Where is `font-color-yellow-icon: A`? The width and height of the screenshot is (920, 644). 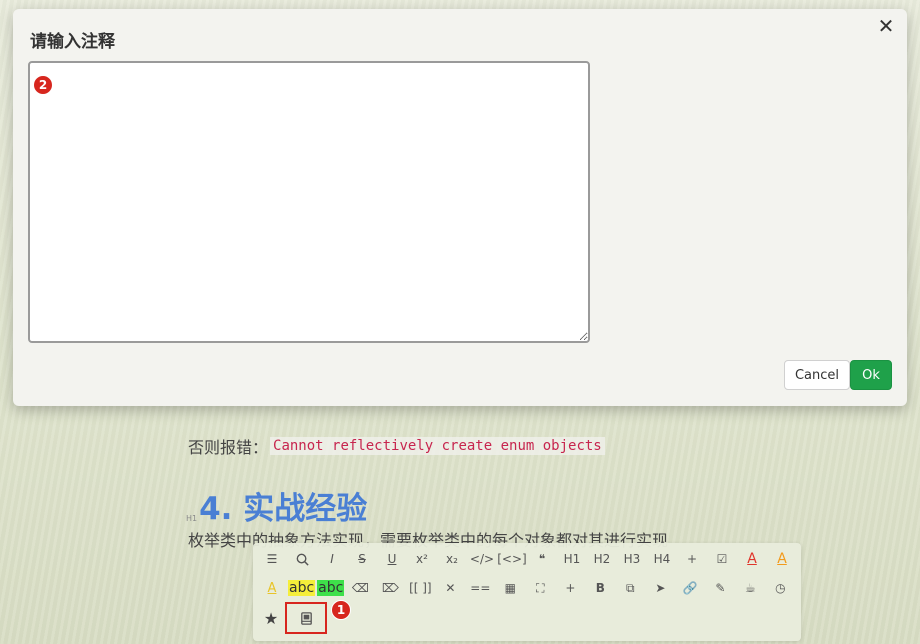 font-color-yellow-icon: A is located at coordinates (272, 588).